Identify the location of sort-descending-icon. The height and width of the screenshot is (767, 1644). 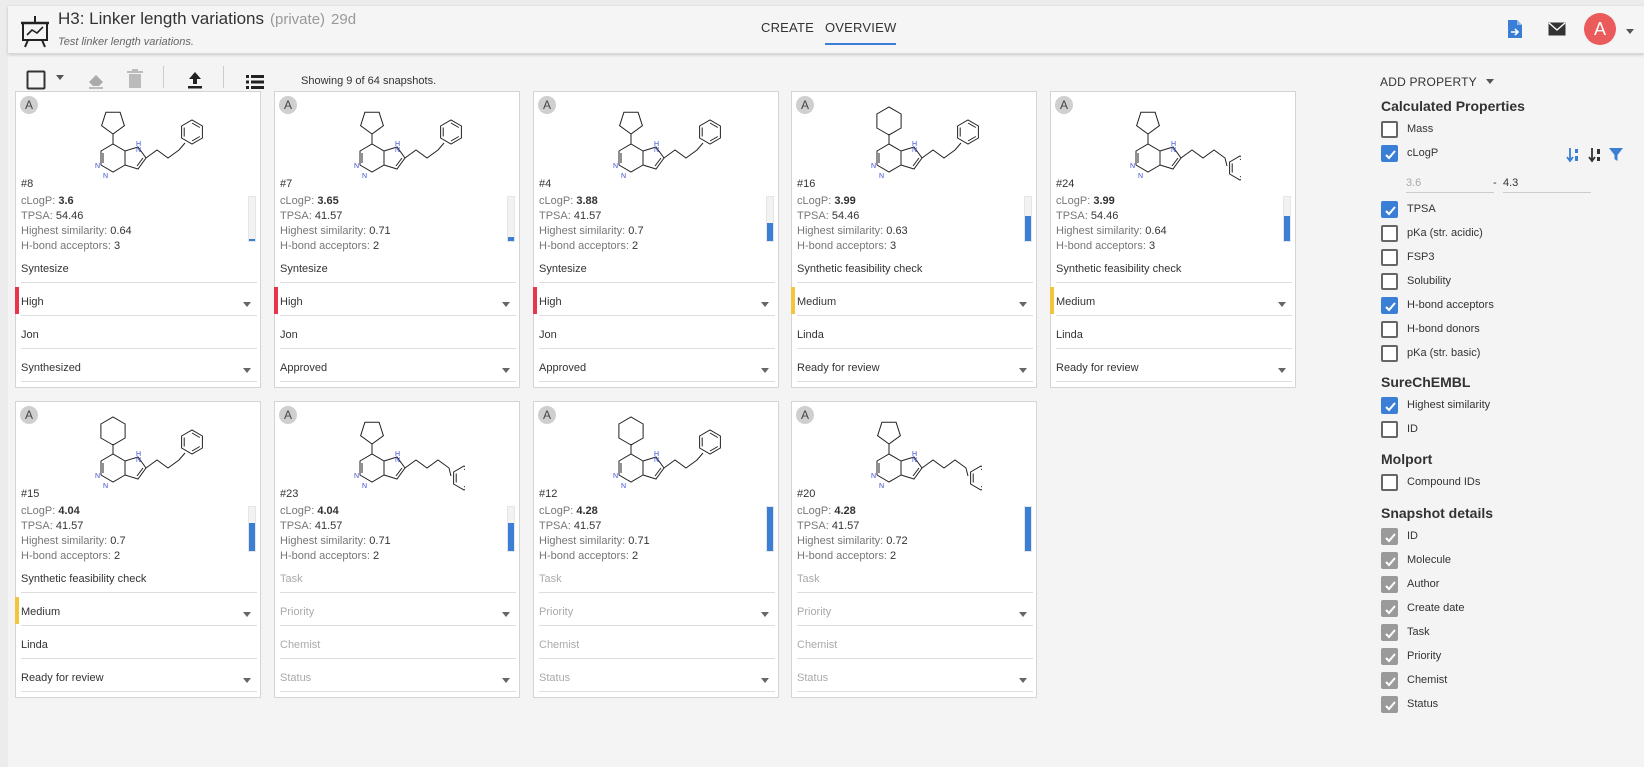
(1595, 155).